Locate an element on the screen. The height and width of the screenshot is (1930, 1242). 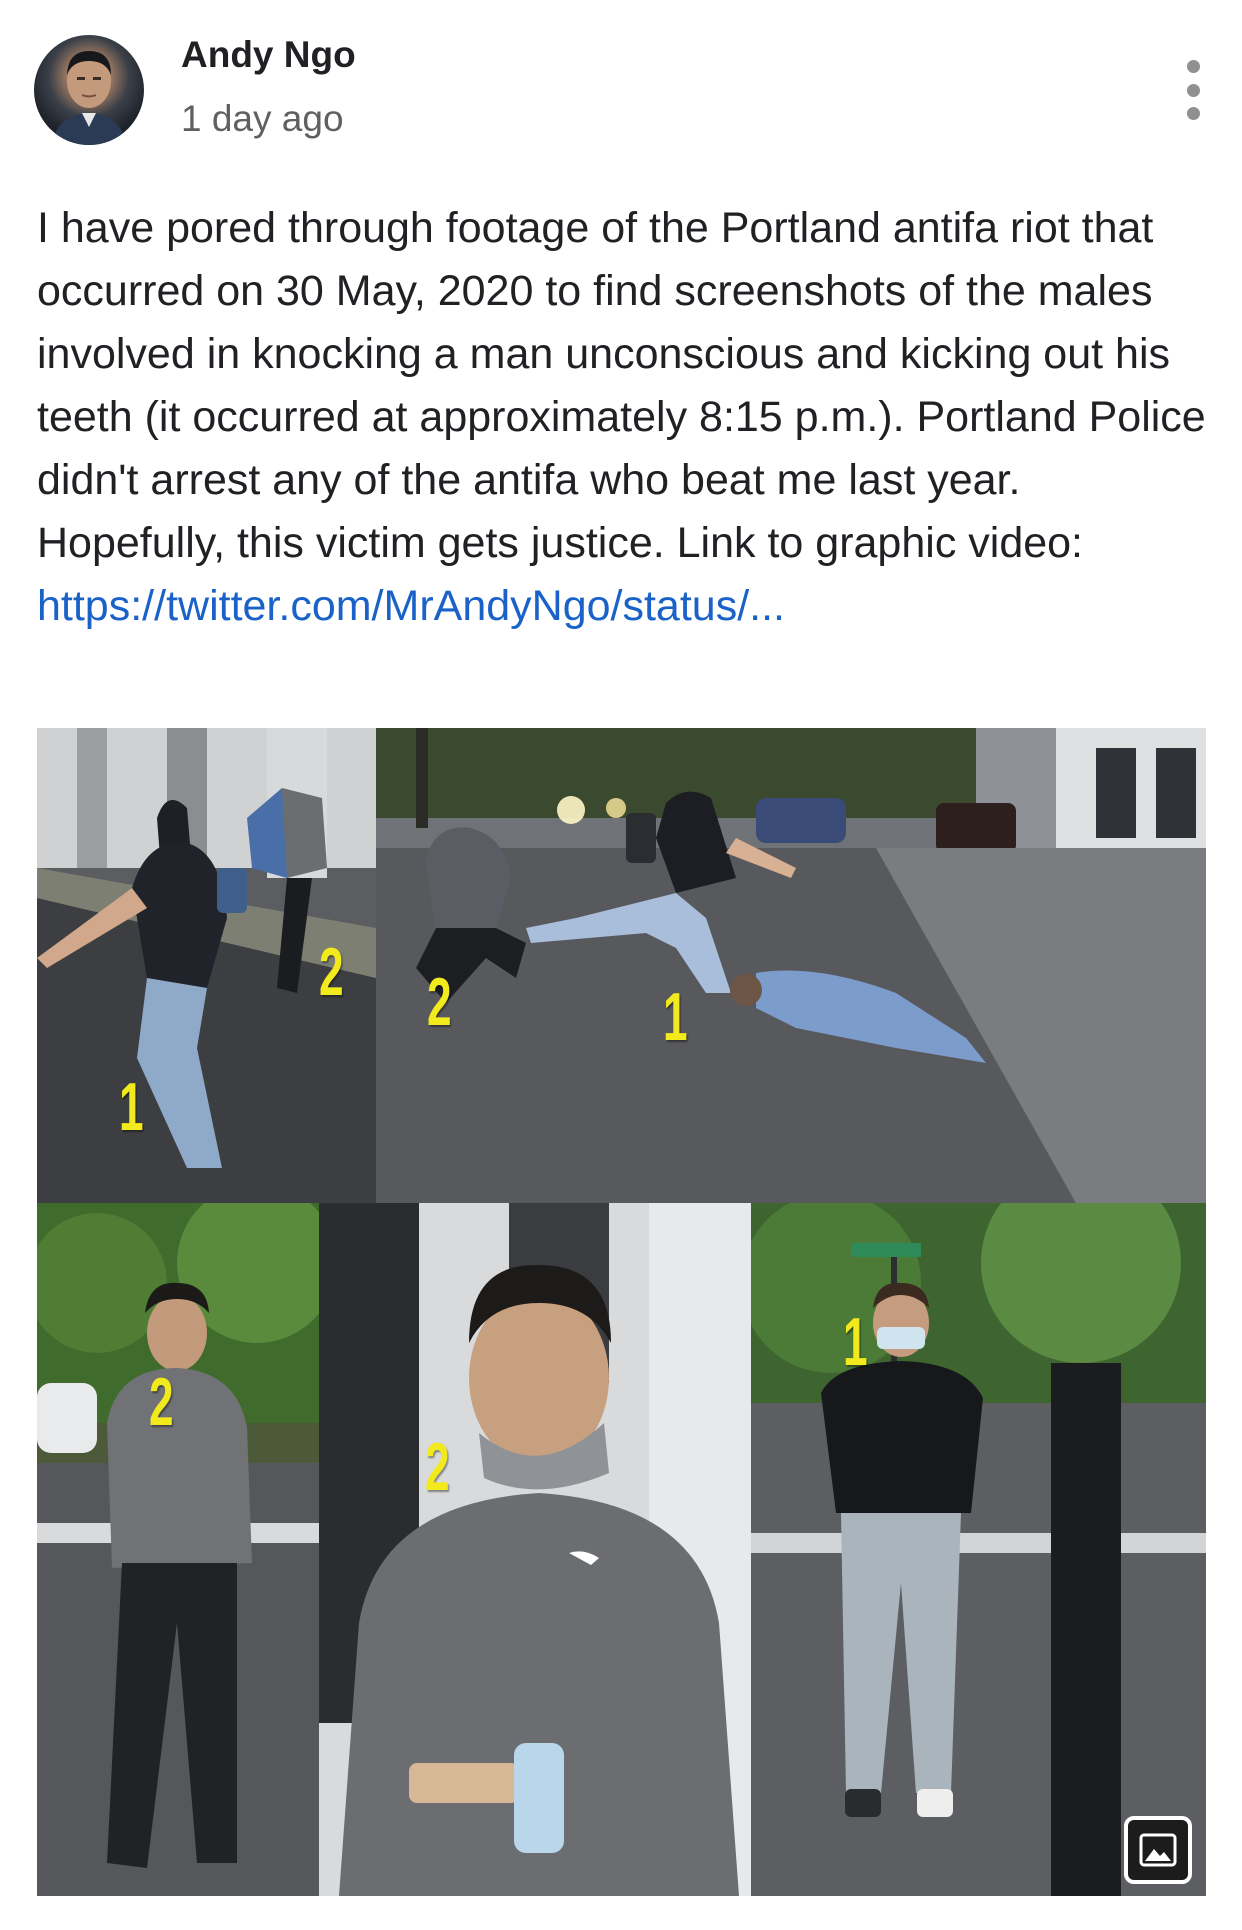
author-name: Andy Ngo is located at coordinates (268, 55).